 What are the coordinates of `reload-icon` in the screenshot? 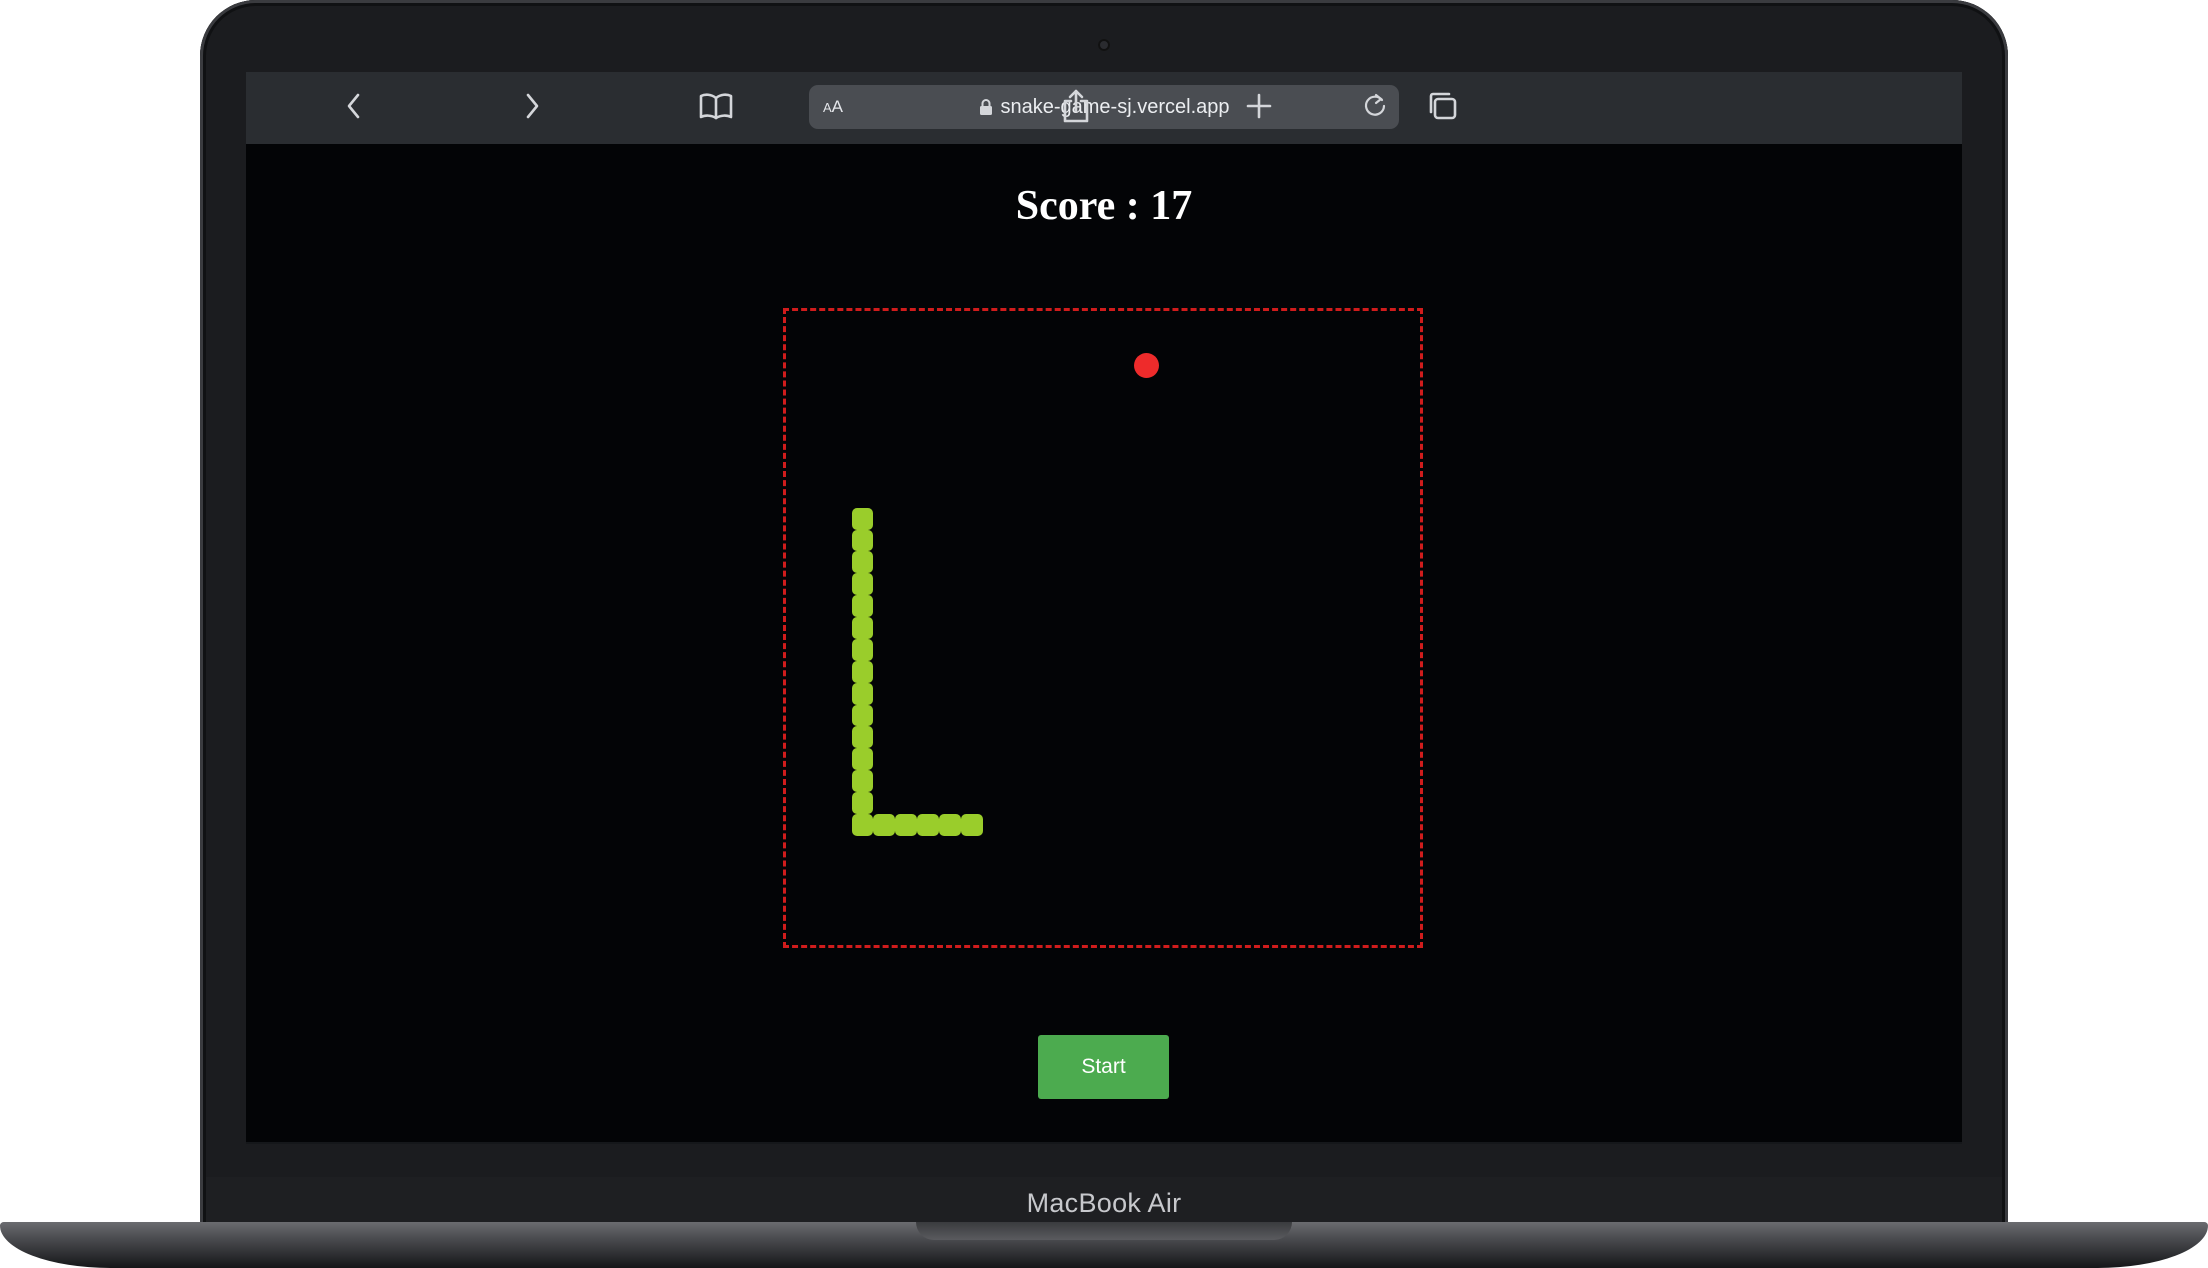 It's located at (1375, 107).